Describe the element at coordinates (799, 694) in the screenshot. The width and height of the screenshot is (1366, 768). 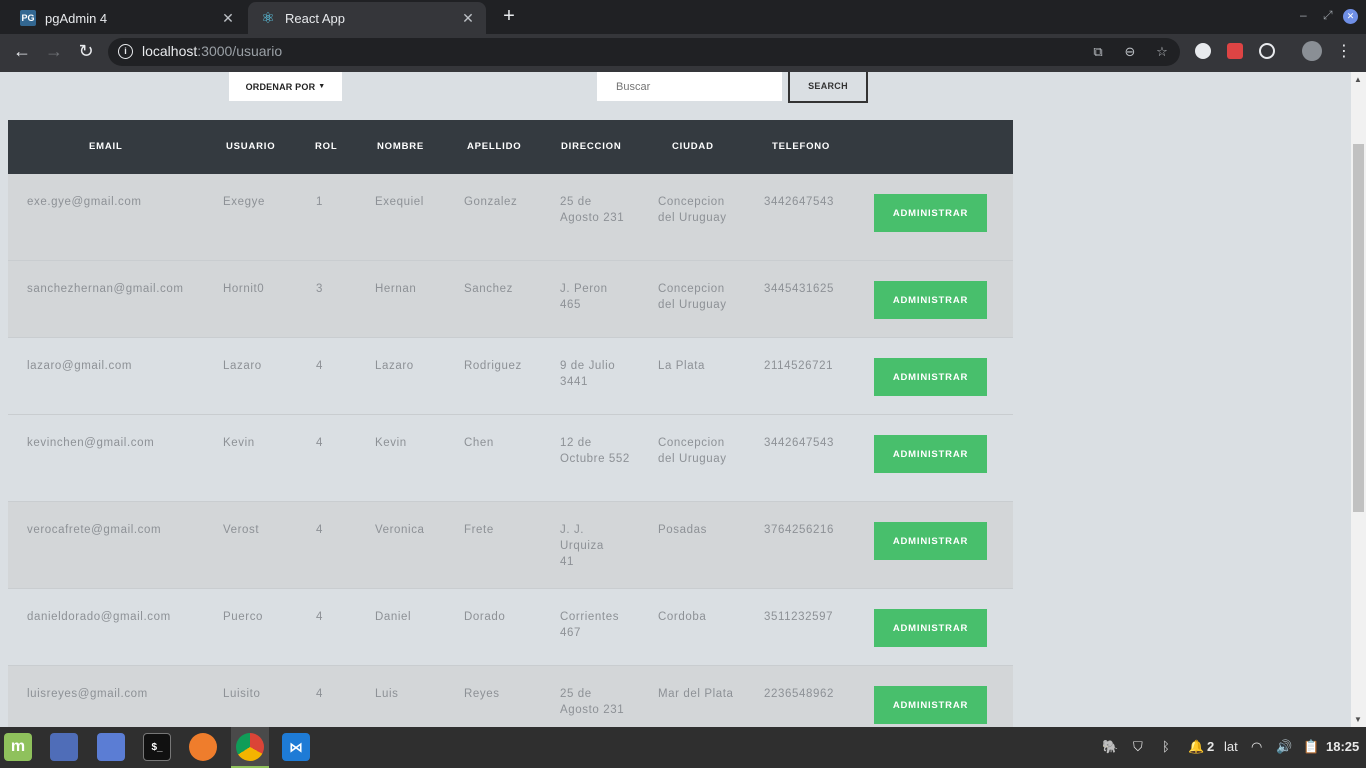
I see `cell-telefono: 2236548962` at that location.